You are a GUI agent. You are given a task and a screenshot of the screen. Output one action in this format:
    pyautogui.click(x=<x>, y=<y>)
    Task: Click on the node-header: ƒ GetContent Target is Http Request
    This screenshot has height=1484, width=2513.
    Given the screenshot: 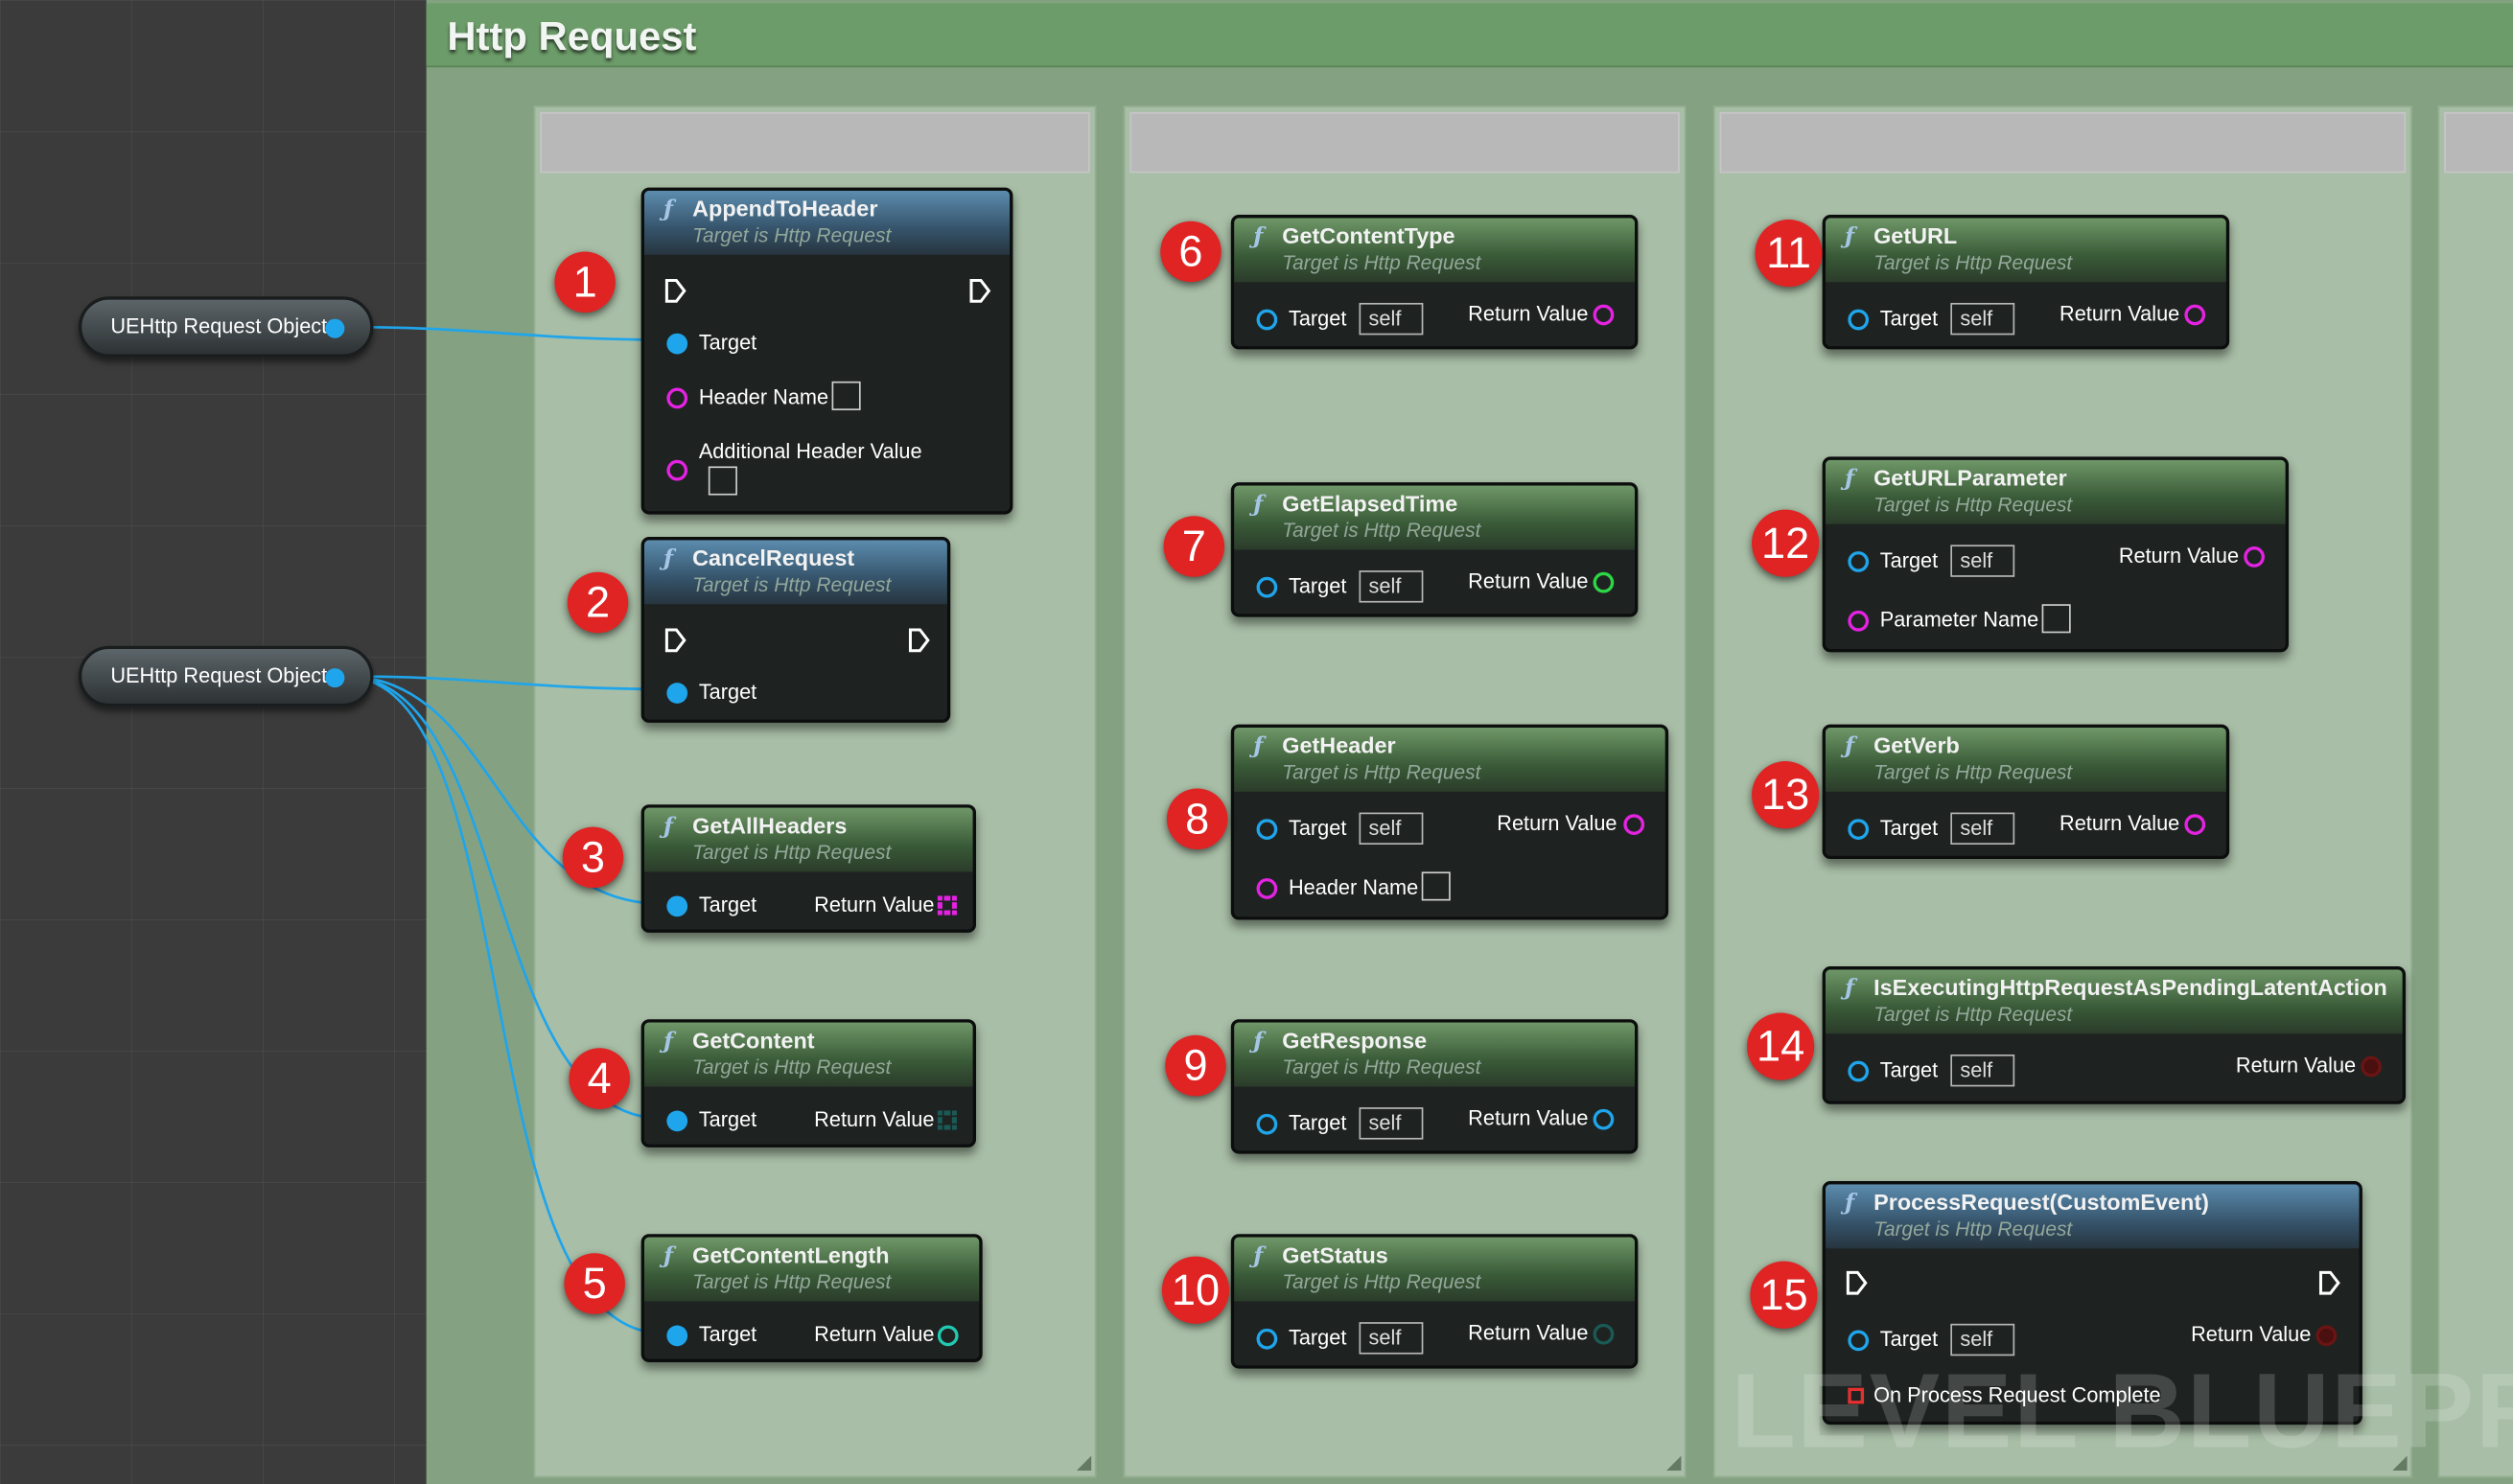 What is the action you would take?
    pyautogui.click(x=808, y=1055)
    